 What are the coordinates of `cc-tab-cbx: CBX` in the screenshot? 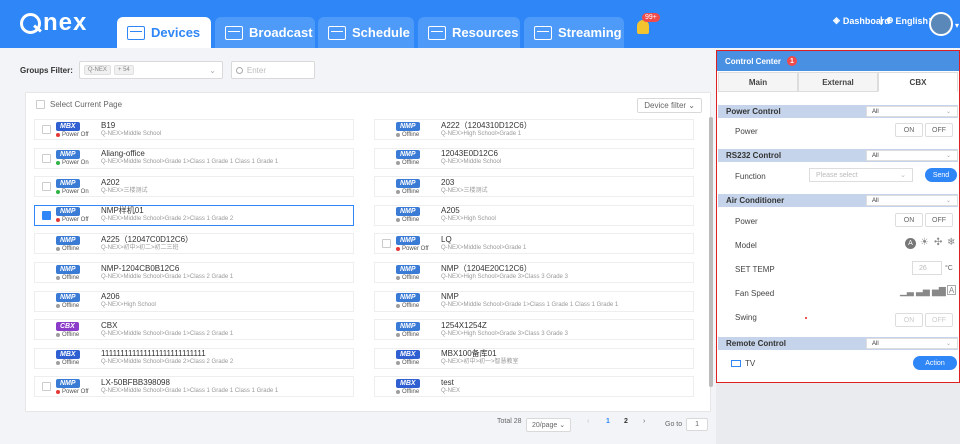 It's located at (918, 82).